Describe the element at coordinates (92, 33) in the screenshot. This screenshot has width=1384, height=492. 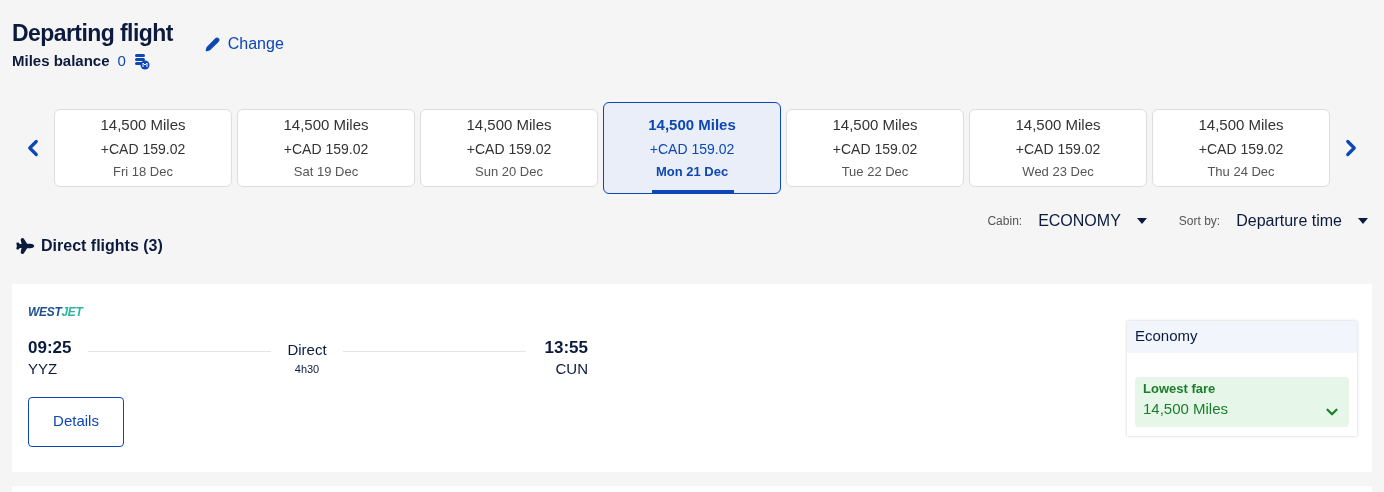
I see `page-title: Departing flight` at that location.